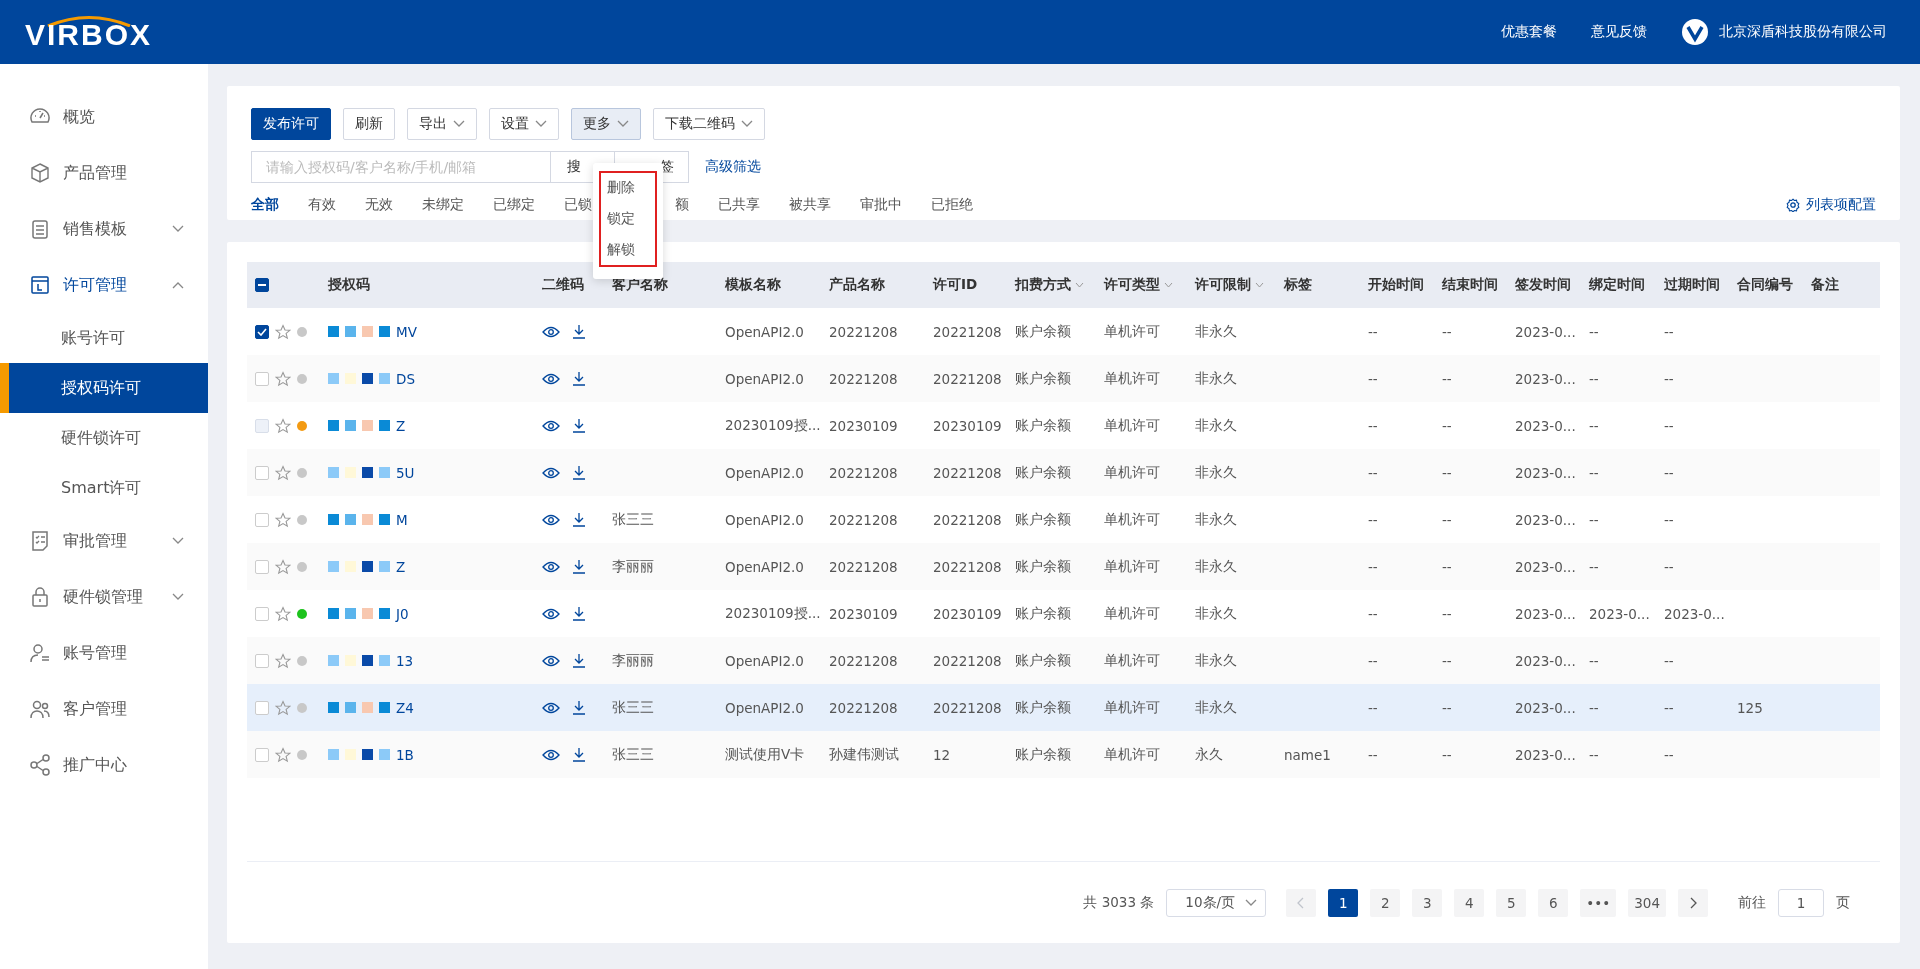 The height and width of the screenshot is (969, 1920). What do you see at coordinates (1209, 754) in the screenshot?
I see `table-cell: 永久` at bounding box center [1209, 754].